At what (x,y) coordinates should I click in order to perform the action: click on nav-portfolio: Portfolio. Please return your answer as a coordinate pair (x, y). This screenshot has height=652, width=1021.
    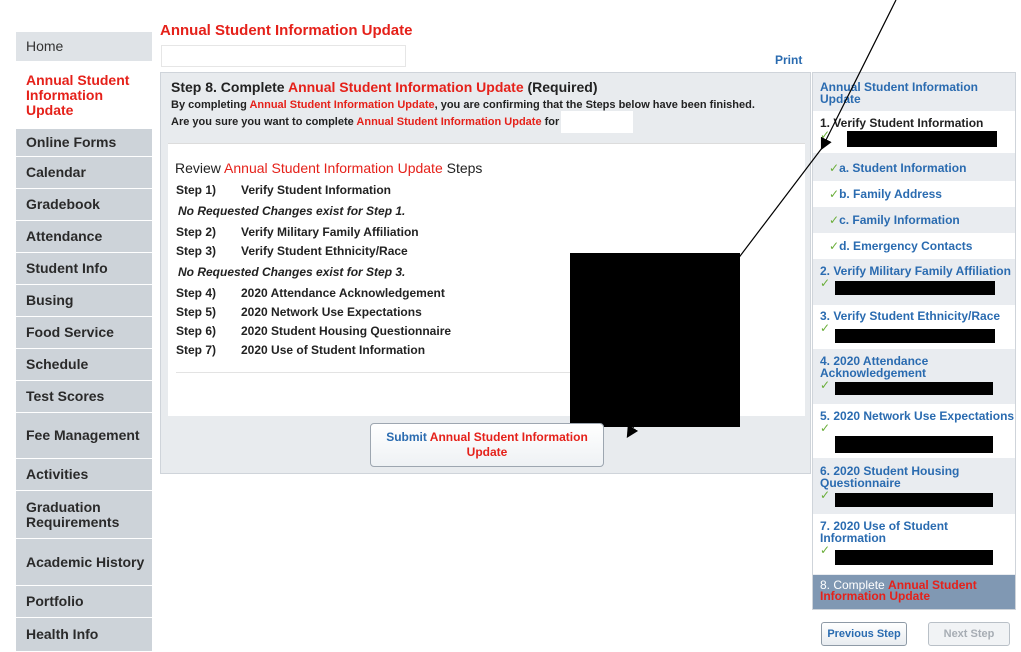
    Looking at the image, I should click on (84, 602).